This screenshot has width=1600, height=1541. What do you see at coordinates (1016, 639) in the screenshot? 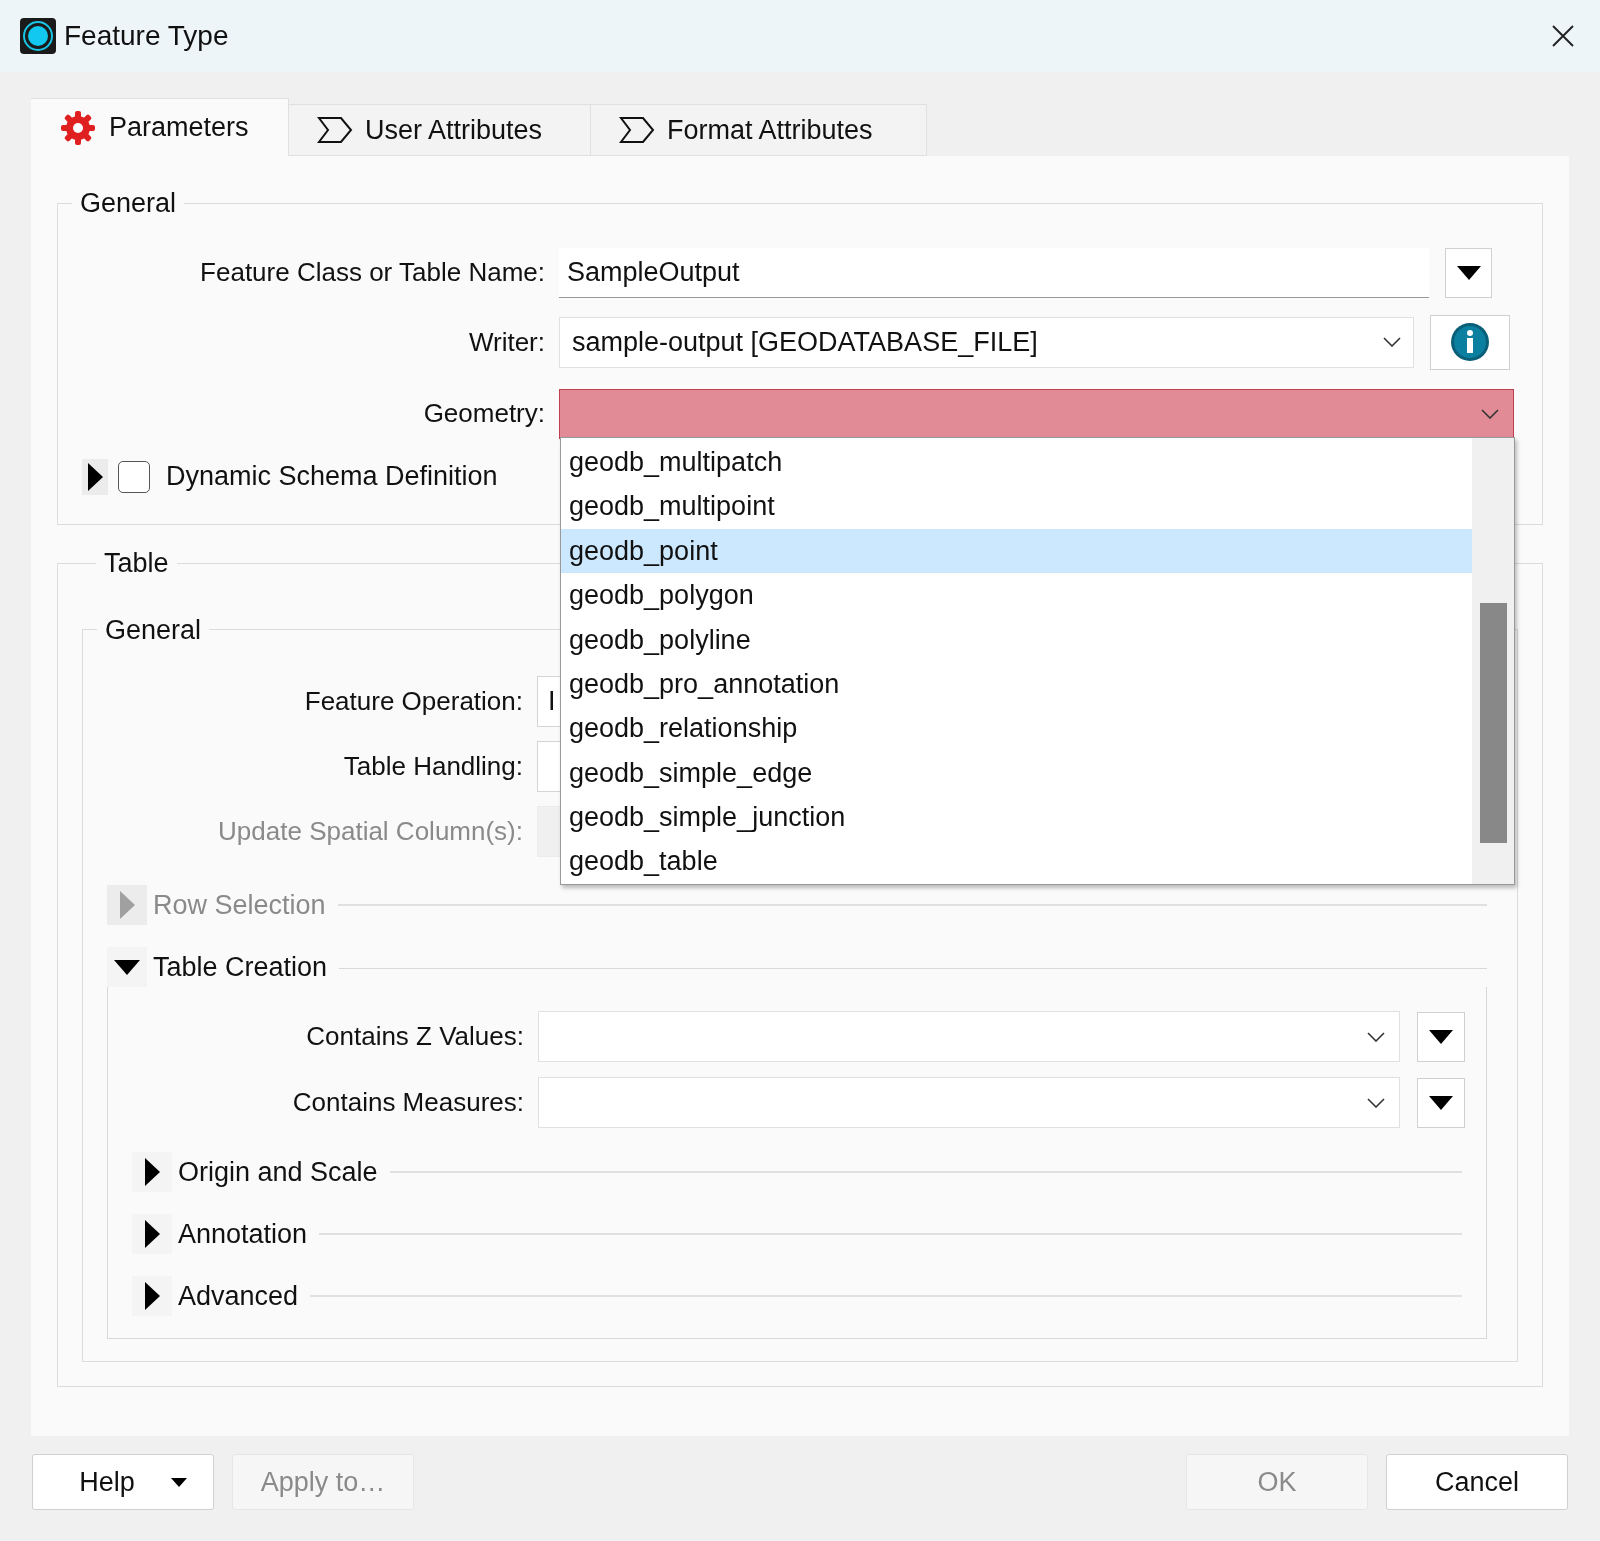
I see `dropdown-option: geodb_polyline` at bounding box center [1016, 639].